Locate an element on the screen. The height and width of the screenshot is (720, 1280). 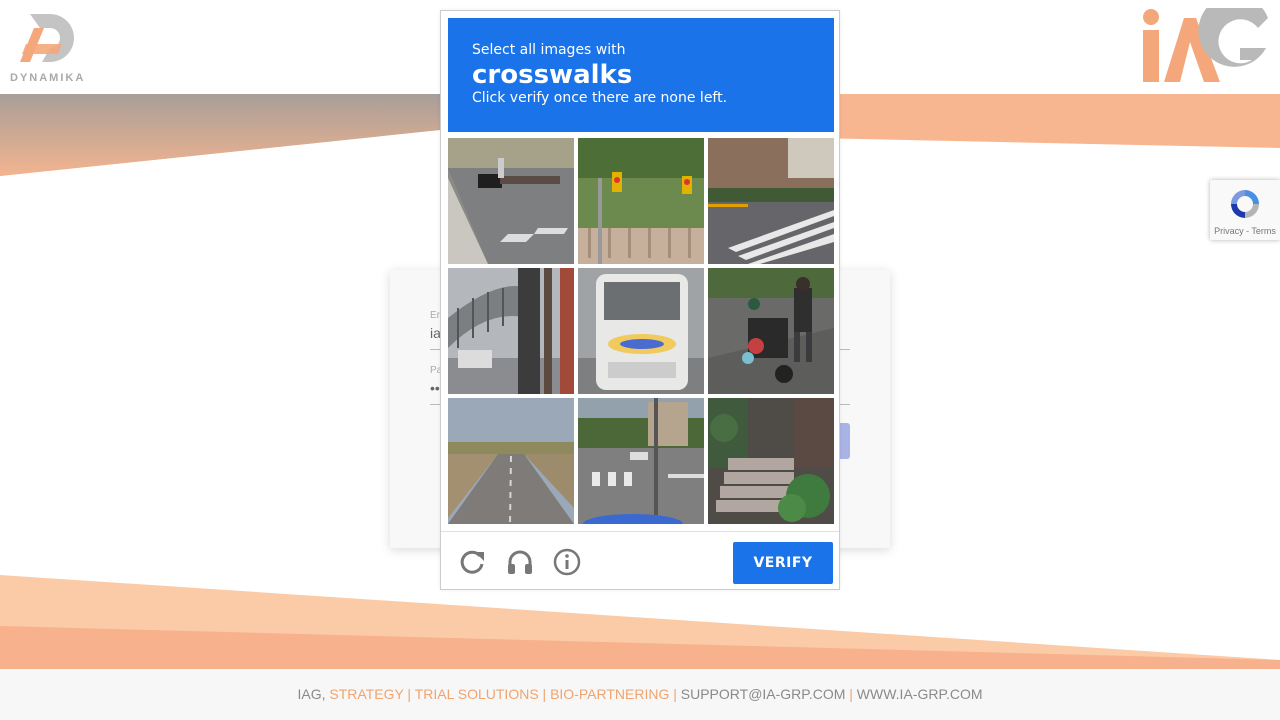
captcha-instruction: Select all images with is located at coordinates (549, 50).